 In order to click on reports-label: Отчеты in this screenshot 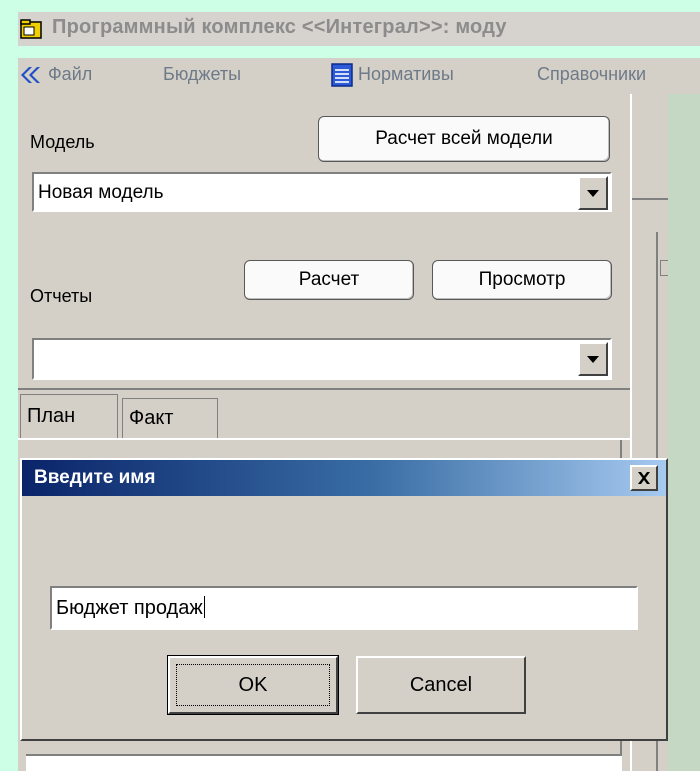, I will do `click(61, 296)`.